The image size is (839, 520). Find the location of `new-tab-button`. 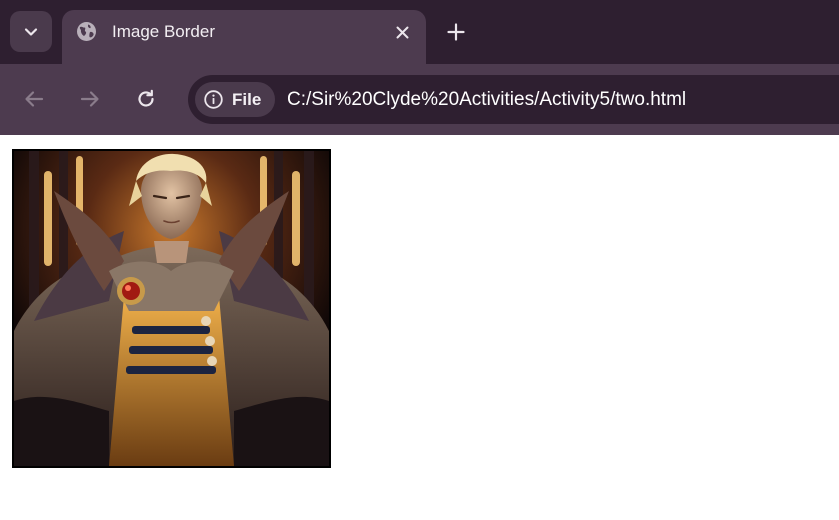

new-tab-button is located at coordinates (456, 32).